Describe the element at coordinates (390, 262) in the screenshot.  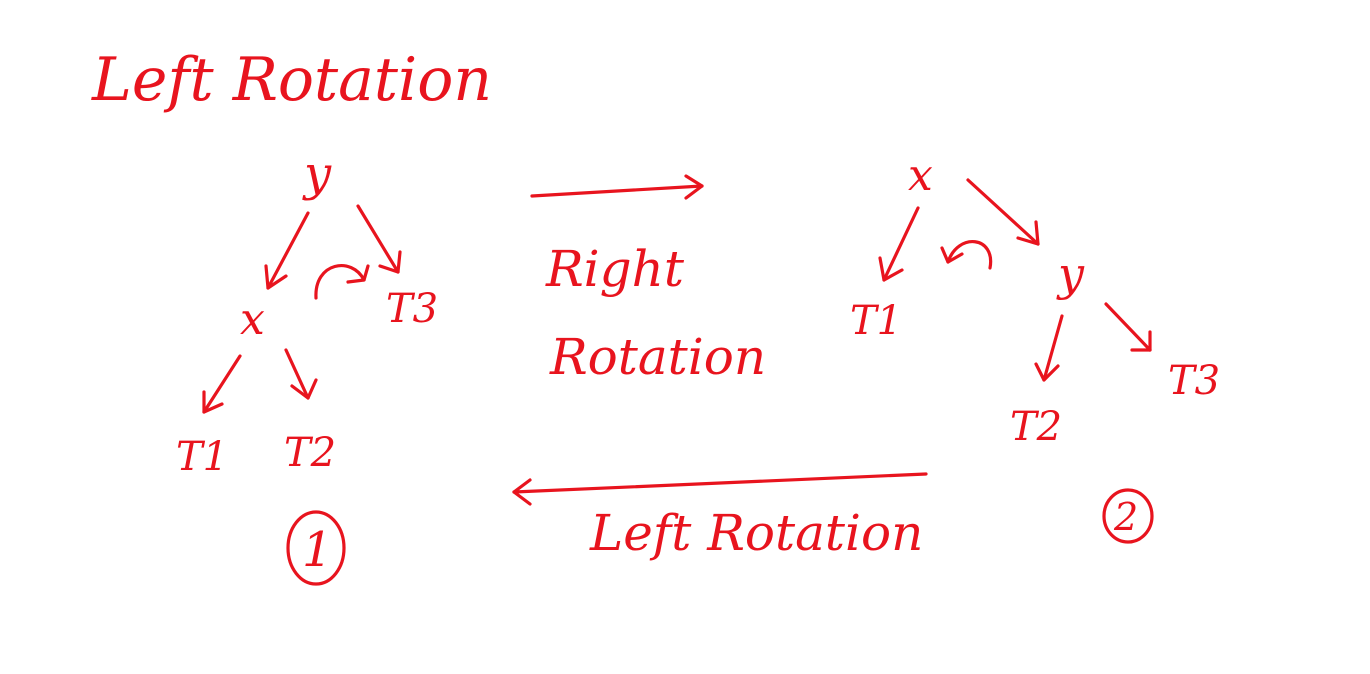
I see `tree1-arrowhead-root-right` at that location.